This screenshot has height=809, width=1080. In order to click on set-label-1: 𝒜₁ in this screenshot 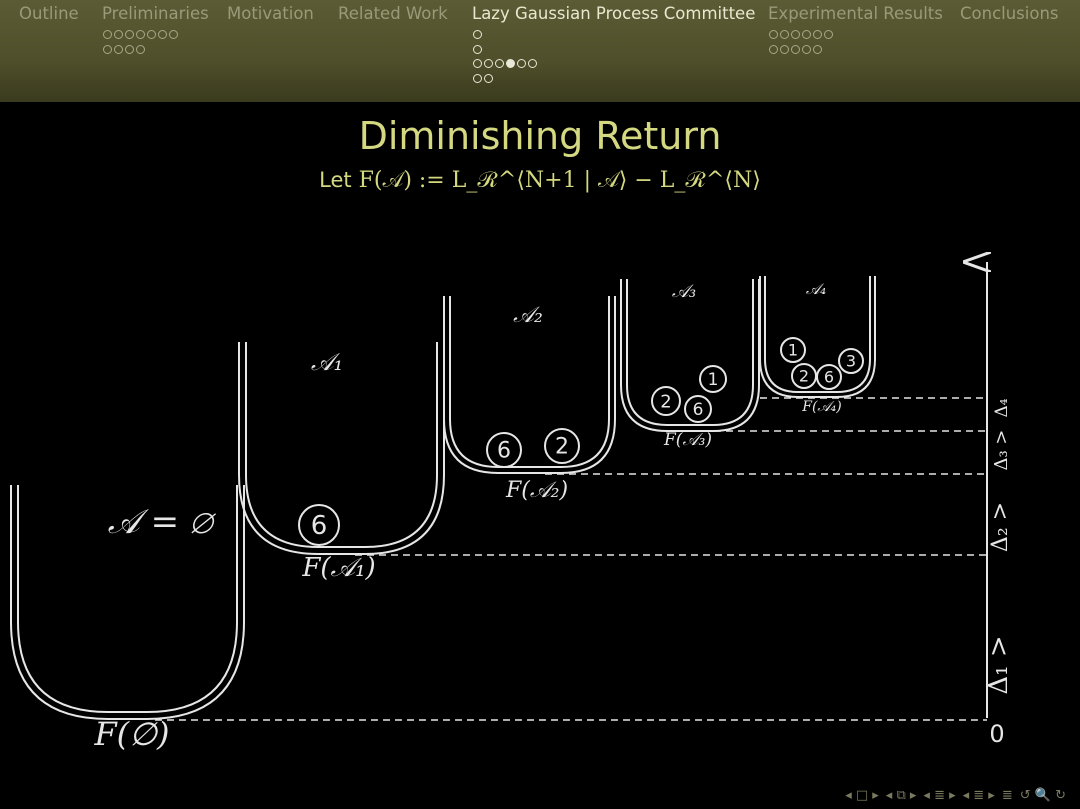, I will do `click(327, 362)`.